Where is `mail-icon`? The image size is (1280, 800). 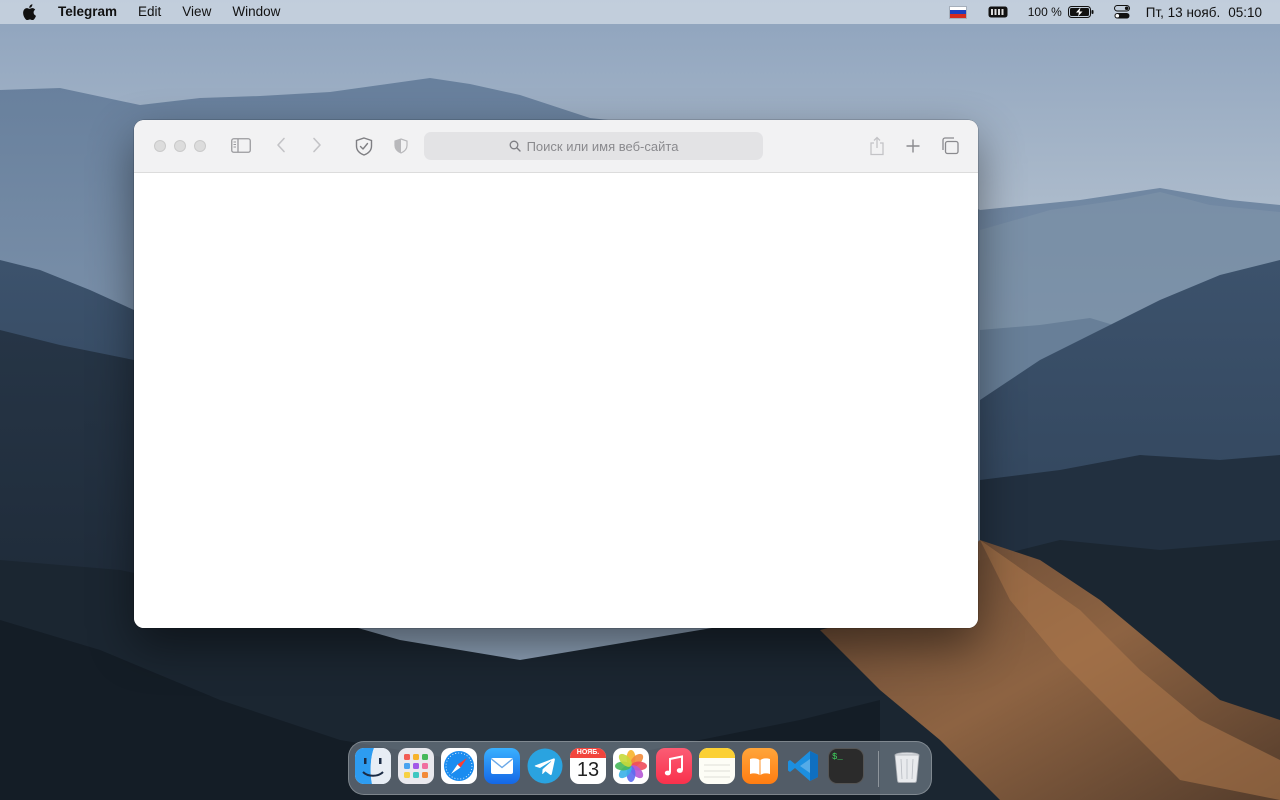 mail-icon is located at coordinates (502, 766).